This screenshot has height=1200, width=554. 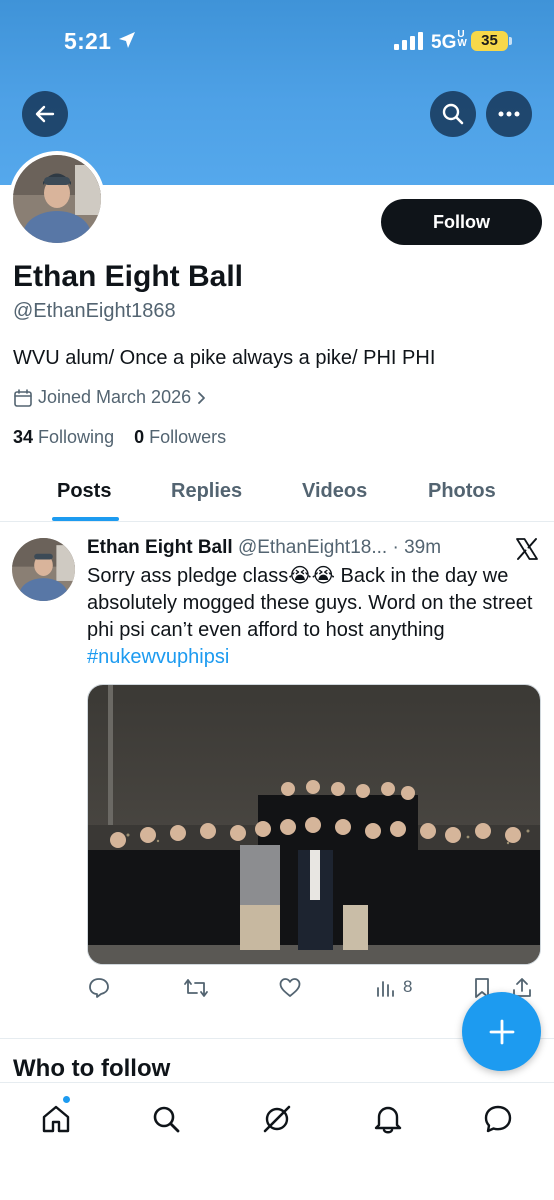 What do you see at coordinates (84, 491) in the screenshot?
I see `tab-posts: Posts` at bounding box center [84, 491].